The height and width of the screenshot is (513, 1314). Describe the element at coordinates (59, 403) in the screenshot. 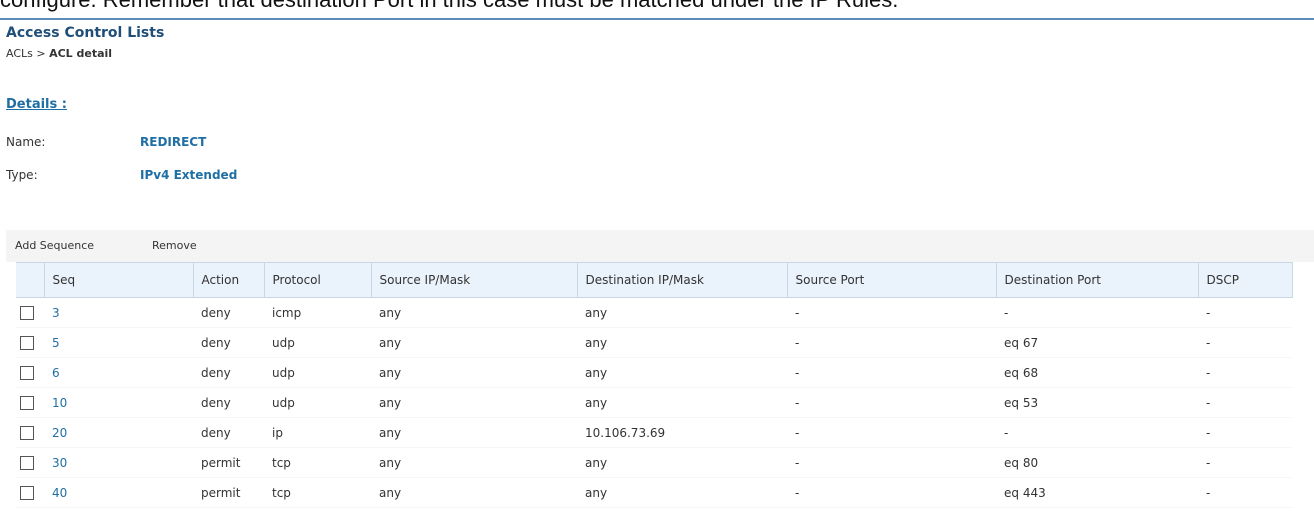

I see `seq-link: 10` at that location.